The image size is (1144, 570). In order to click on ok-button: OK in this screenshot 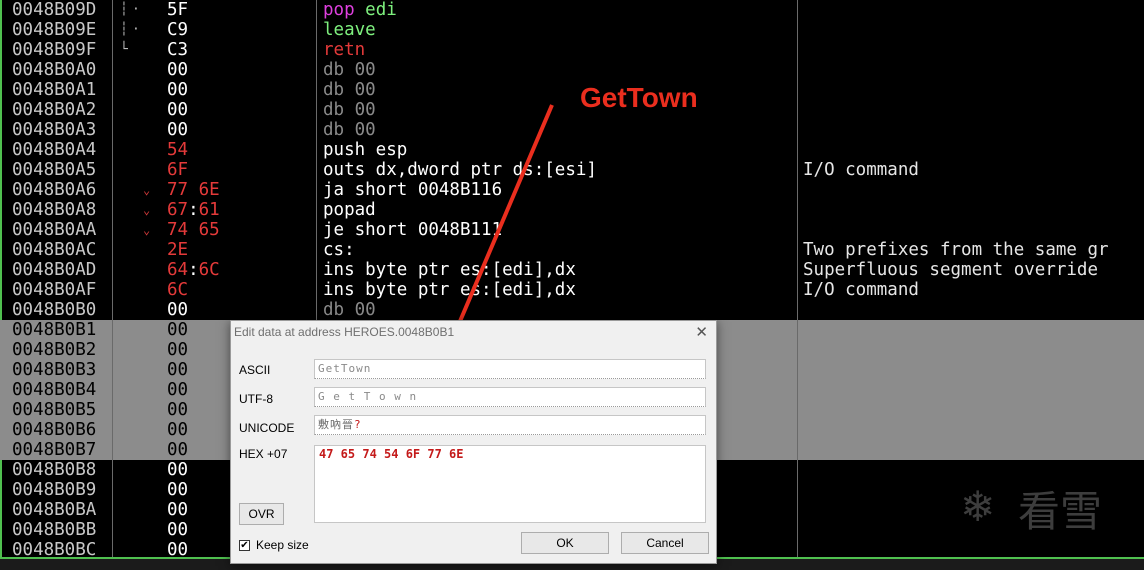, I will do `click(565, 543)`.